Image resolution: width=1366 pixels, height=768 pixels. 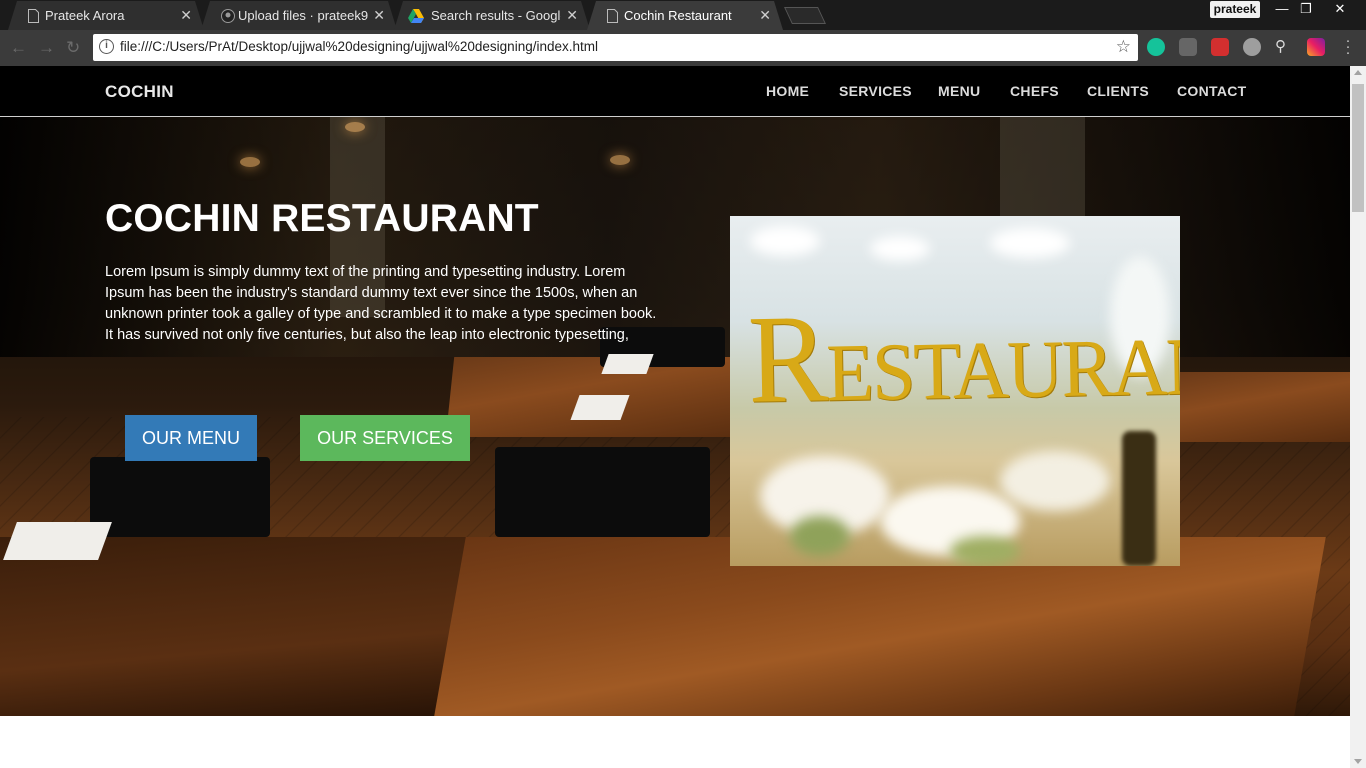 I want to click on nav-chefs: CHEFS, so click(x=1034, y=91).